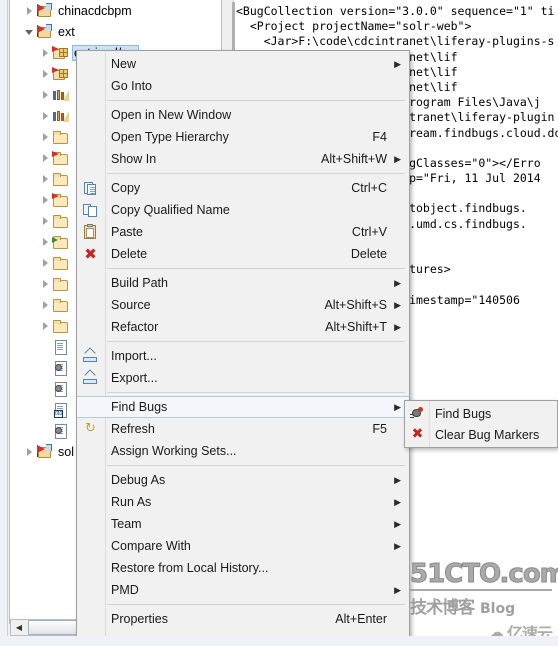 The width and height of the screenshot is (558, 646). What do you see at coordinates (66, 451) in the screenshot?
I see `tree-item-label: sol` at bounding box center [66, 451].